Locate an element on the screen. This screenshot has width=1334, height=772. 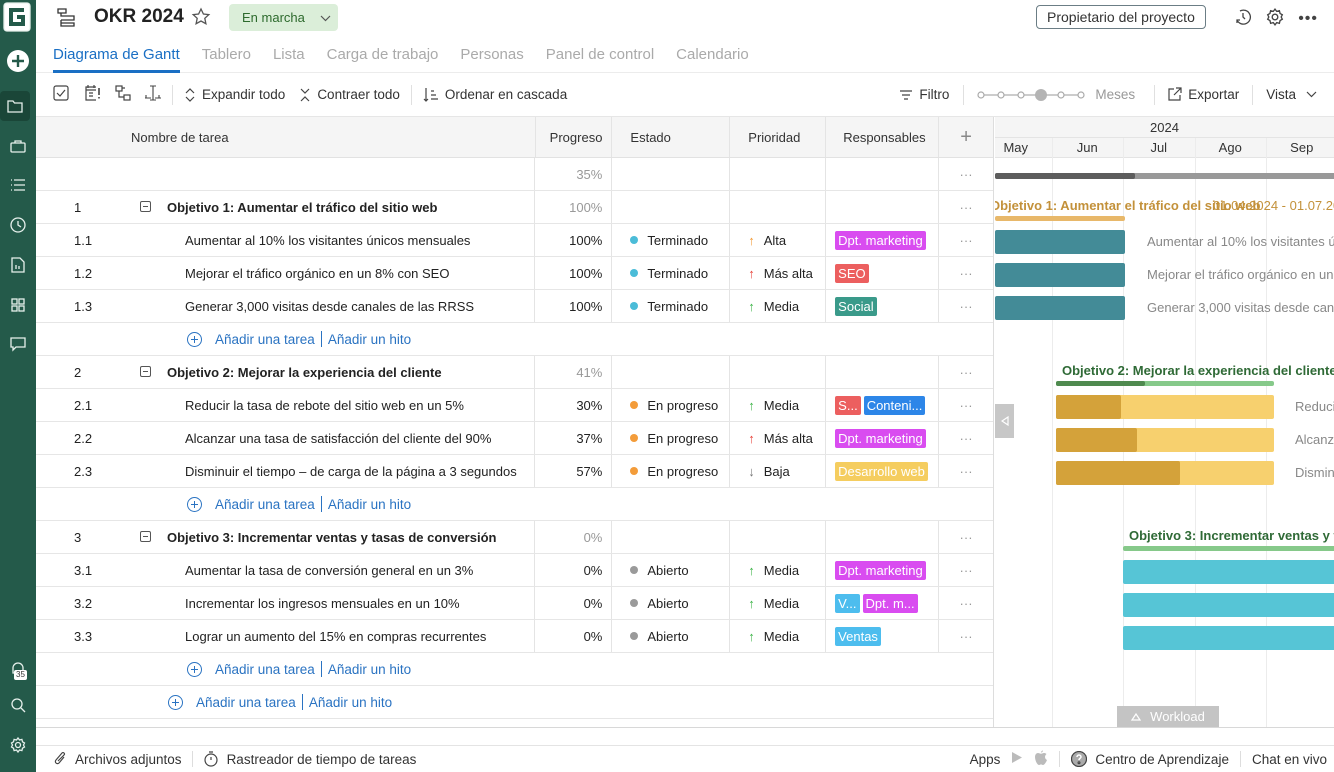
critical-path-icon is located at coordinates (153, 94).